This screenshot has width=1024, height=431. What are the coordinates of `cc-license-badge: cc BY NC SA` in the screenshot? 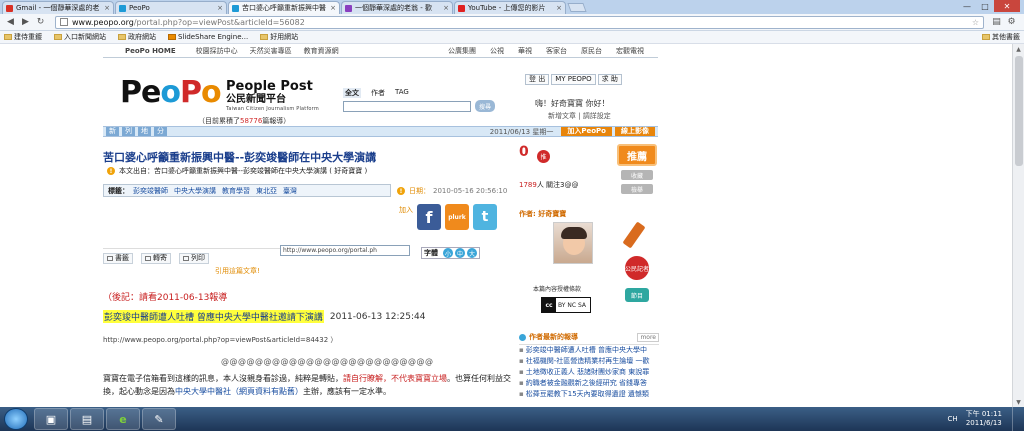 It's located at (566, 305).